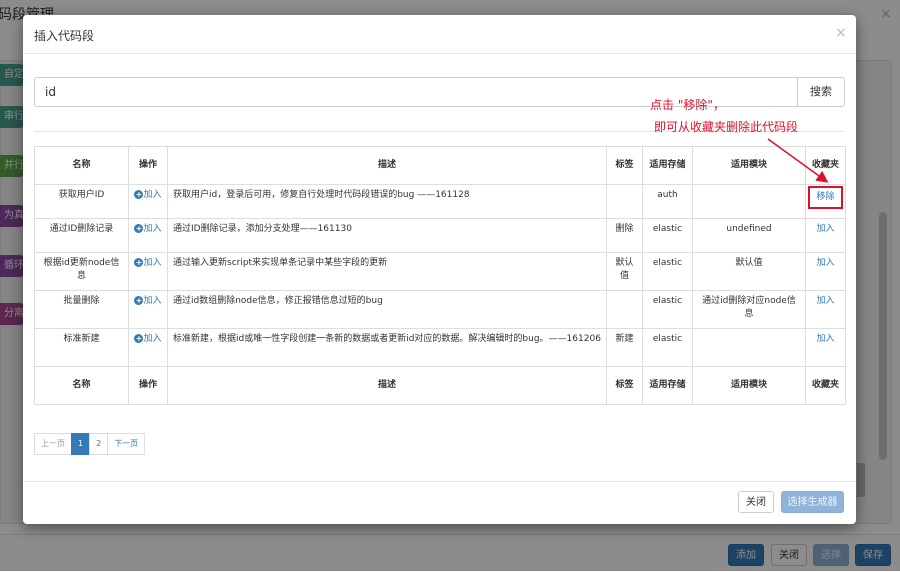 The height and width of the screenshot is (572, 900). Describe the element at coordinates (64, 36) in the screenshot. I see `dialog-title: 插入代码段` at that location.